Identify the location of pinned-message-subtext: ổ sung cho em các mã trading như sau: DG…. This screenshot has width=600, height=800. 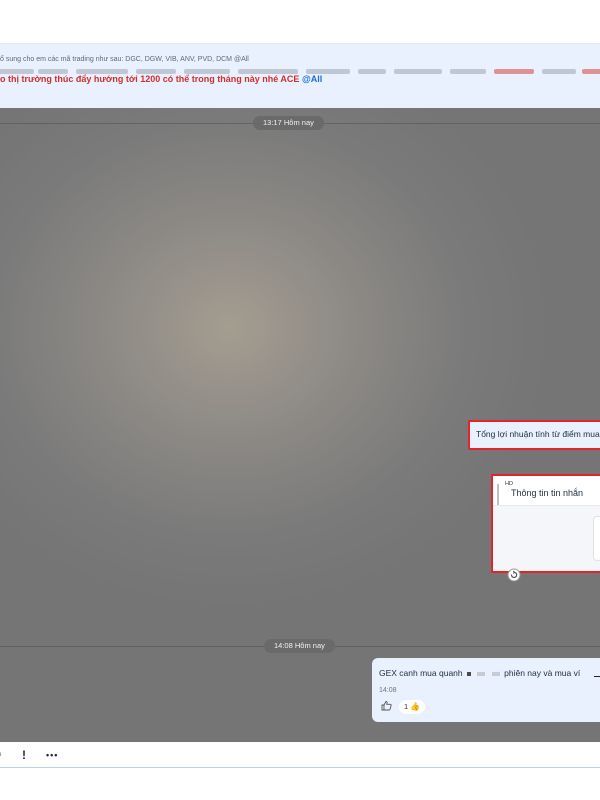
(124, 59).